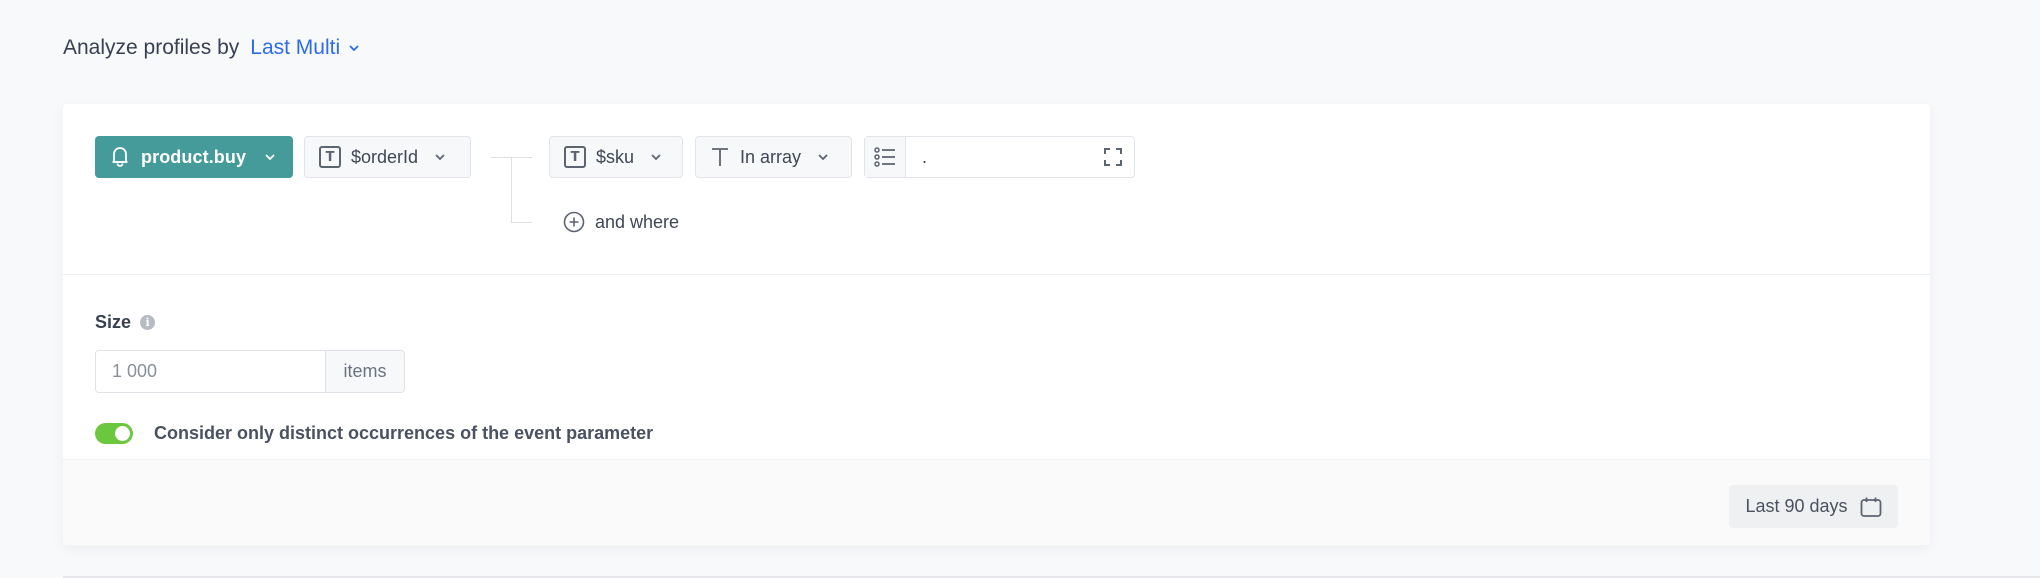 The image size is (2040, 578). I want to click on size-input, so click(210, 371).